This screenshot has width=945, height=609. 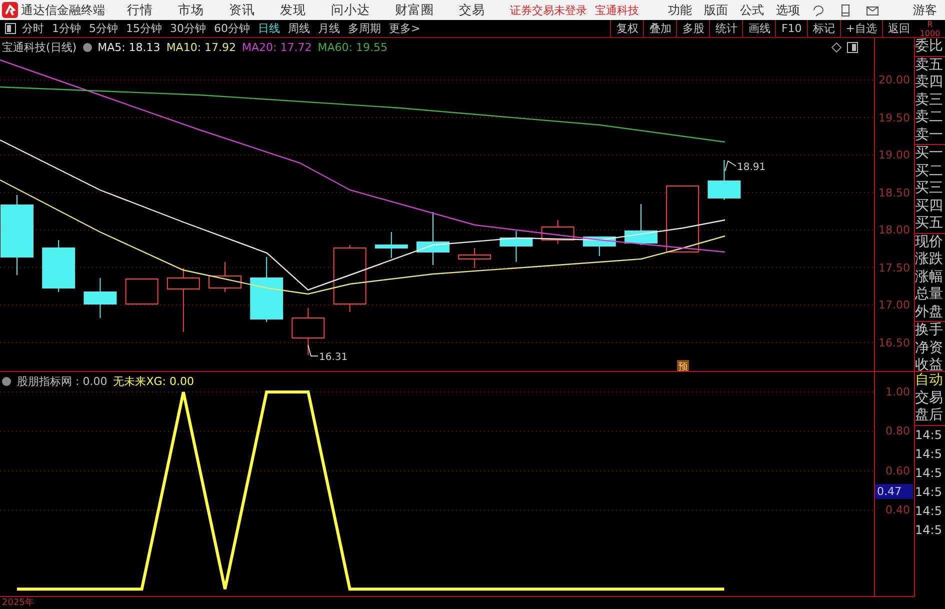 I want to click on value-tick-label: 1.00, so click(x=898, y=392).